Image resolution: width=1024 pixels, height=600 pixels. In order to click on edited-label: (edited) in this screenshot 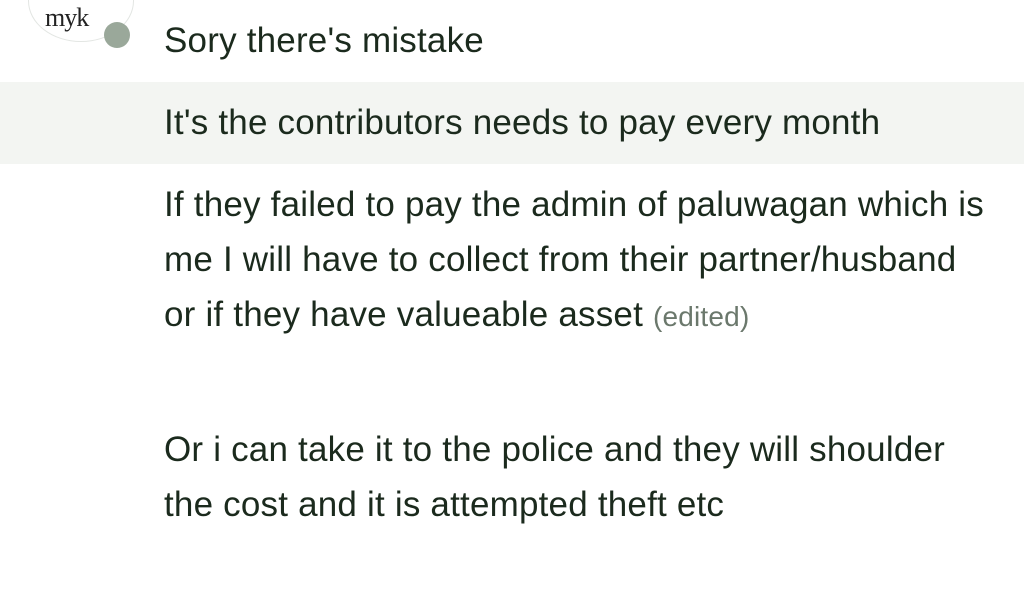, I will do `click(701, 316)`.